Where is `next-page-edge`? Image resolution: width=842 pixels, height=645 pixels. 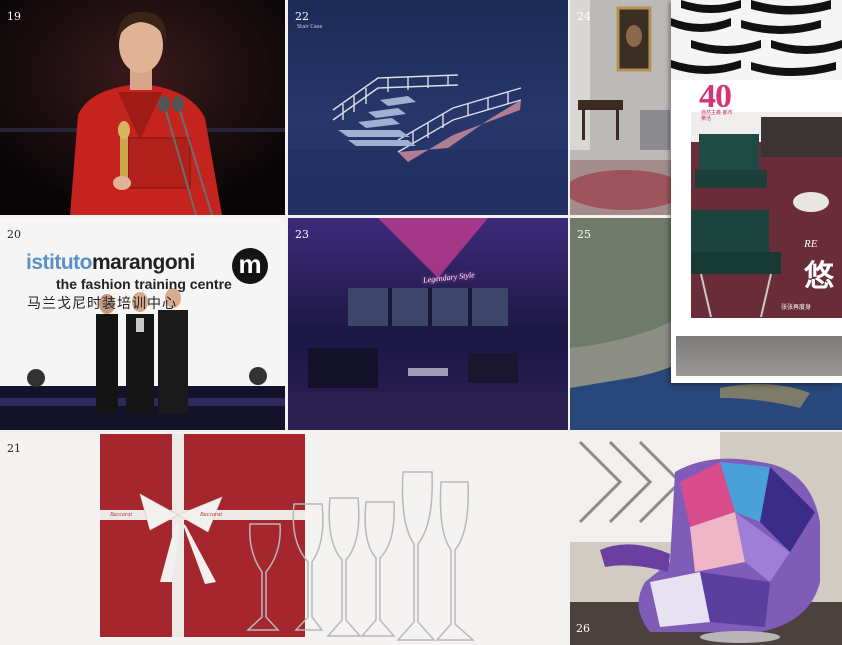
next-page-edge is located at coordinates (759, 356).